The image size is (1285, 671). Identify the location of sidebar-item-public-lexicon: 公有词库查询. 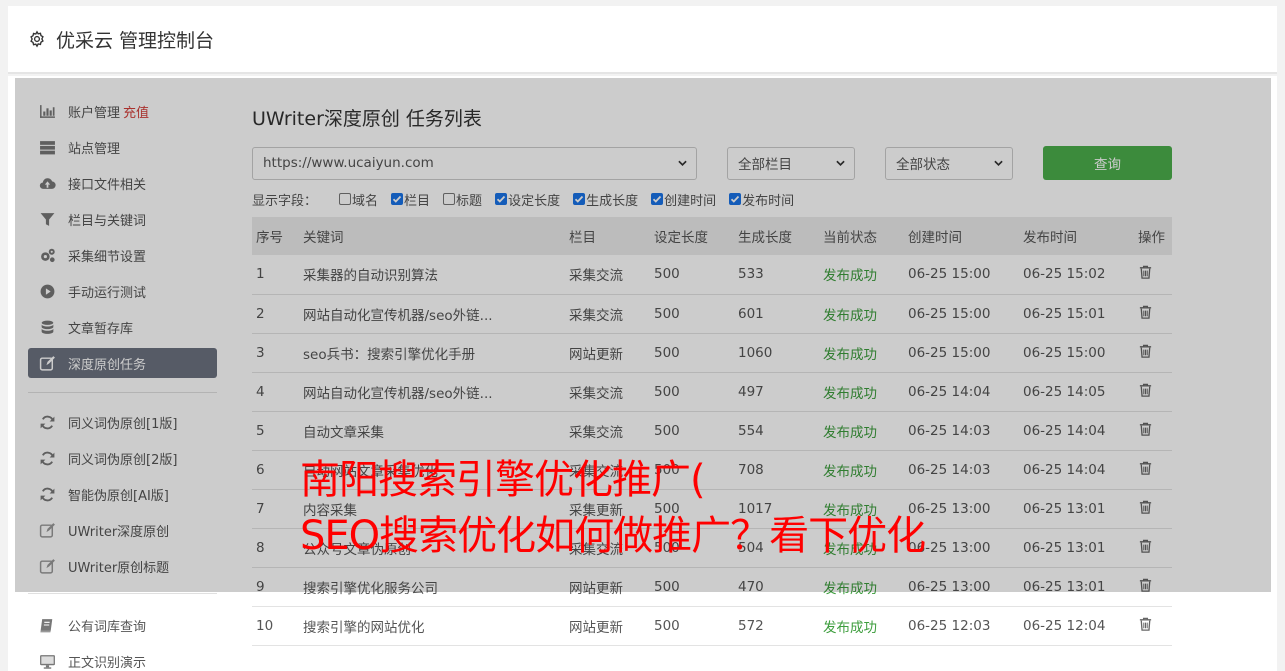
(122, 625).